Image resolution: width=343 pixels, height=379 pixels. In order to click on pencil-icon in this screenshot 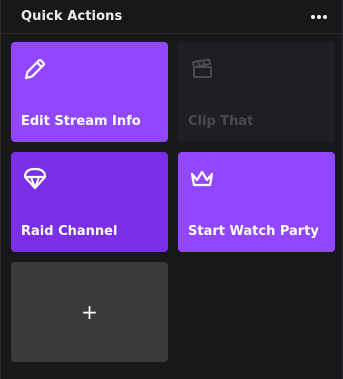, I will do `click(35, 69)`.